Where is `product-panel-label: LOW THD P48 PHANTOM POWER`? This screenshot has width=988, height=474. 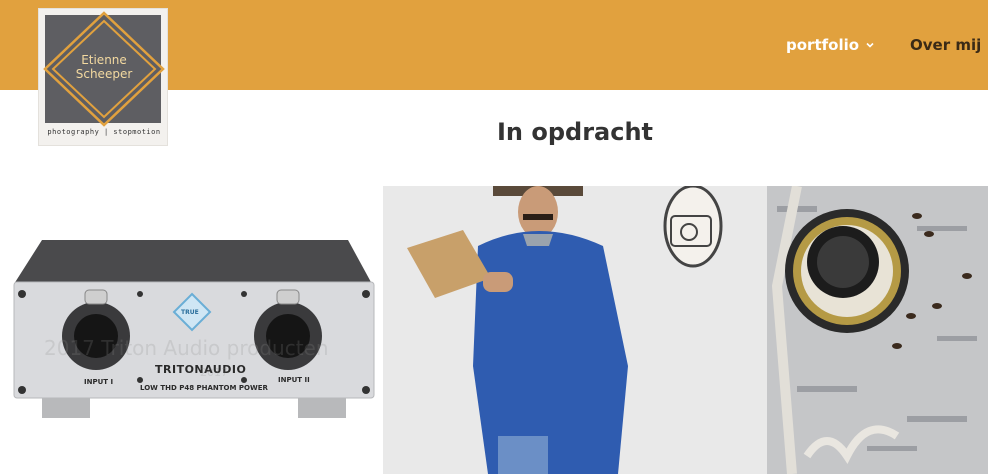 product-panel-label: LOW THD P48 PHANTOM POWER is located at coordinates (204, 388).